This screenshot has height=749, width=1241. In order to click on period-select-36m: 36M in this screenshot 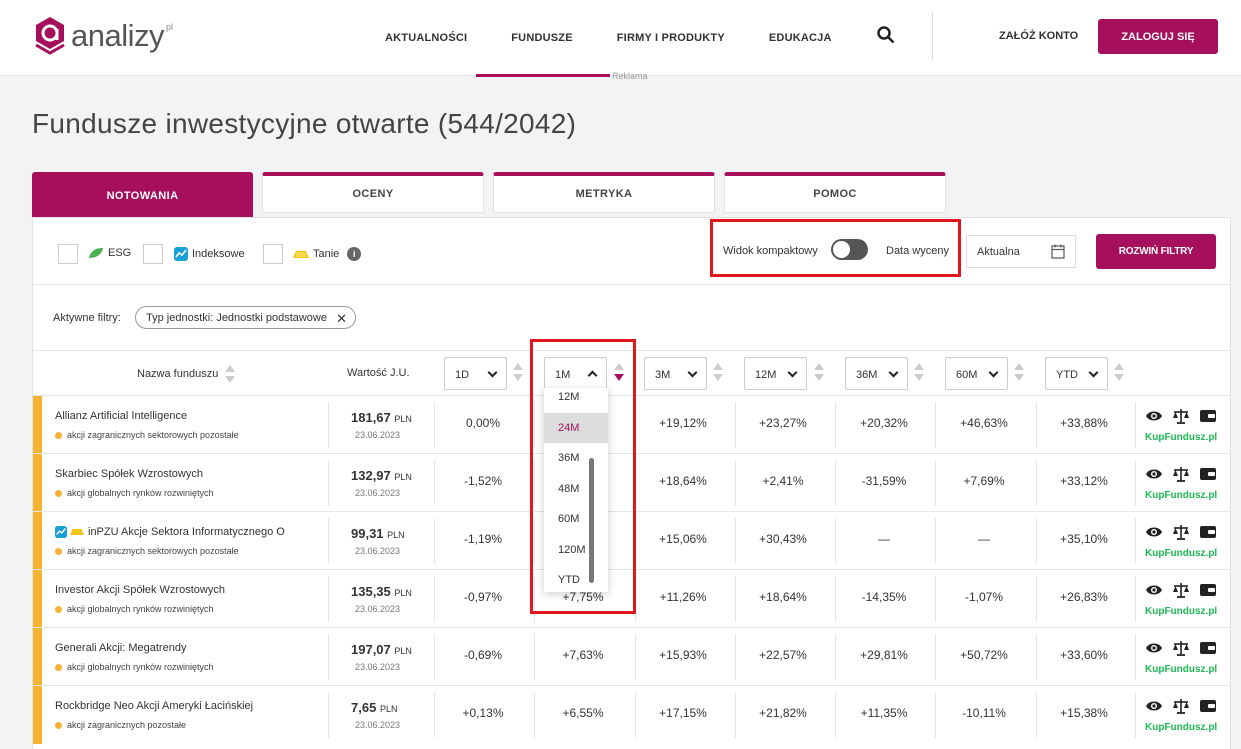, I will do `click(876, 373)`.